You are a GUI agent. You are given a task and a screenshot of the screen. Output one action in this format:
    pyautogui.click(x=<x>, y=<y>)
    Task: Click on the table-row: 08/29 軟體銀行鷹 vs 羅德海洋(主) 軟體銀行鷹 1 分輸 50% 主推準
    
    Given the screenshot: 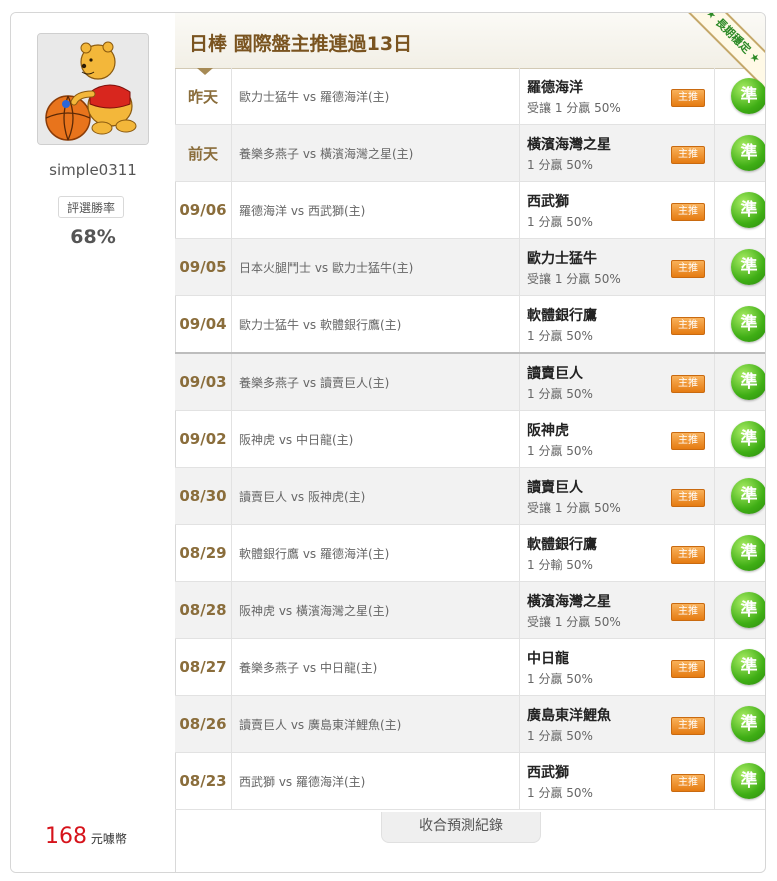 What is the action you would take?
    pyautogui.click(x=470, y=553)
    